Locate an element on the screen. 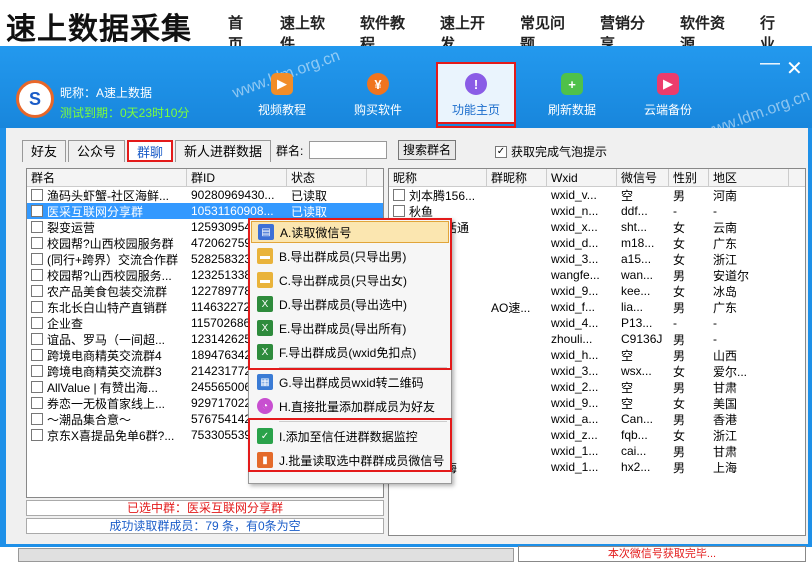  tab-group-chat: 群聊 is located at coordinates (150, 151).